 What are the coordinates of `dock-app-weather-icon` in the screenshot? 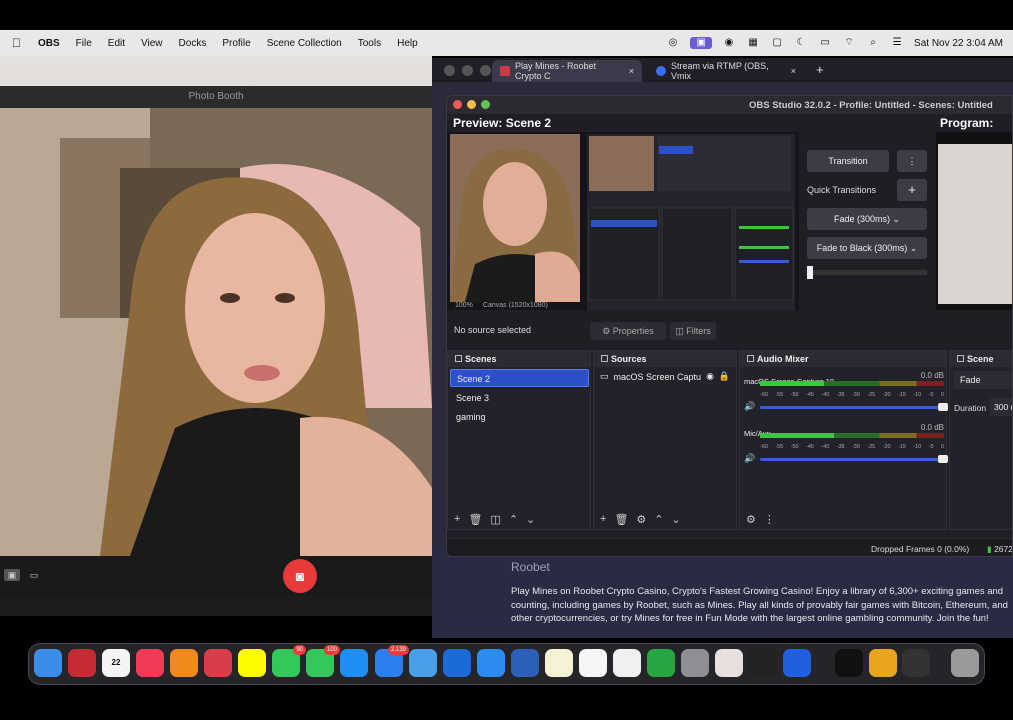 It's located at (423, 663).